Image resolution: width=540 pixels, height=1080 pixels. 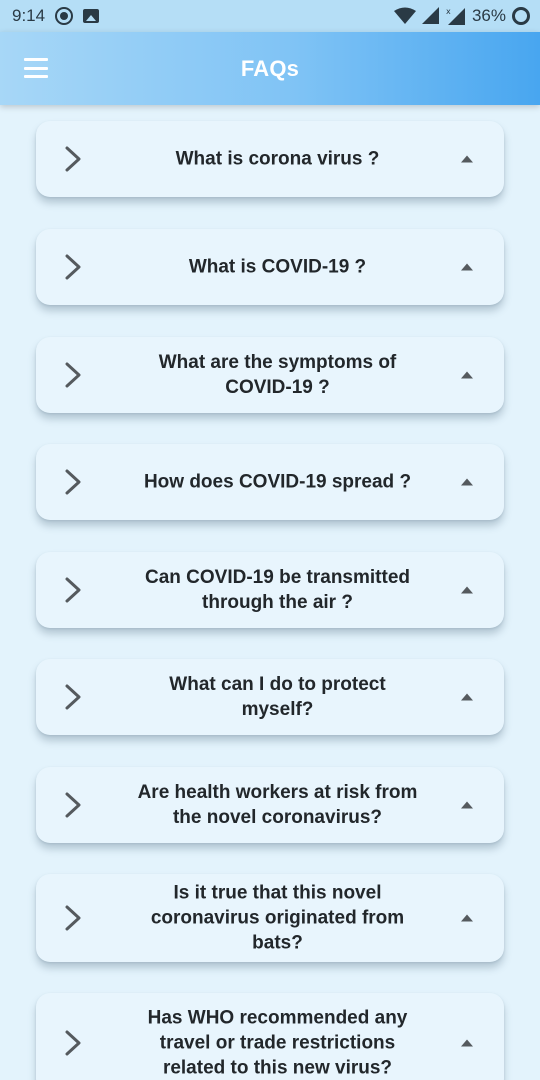 What do you see at coordinates (430, 16) in the screenshot?
I see `signal-icon` at bounding box center [430, 16].